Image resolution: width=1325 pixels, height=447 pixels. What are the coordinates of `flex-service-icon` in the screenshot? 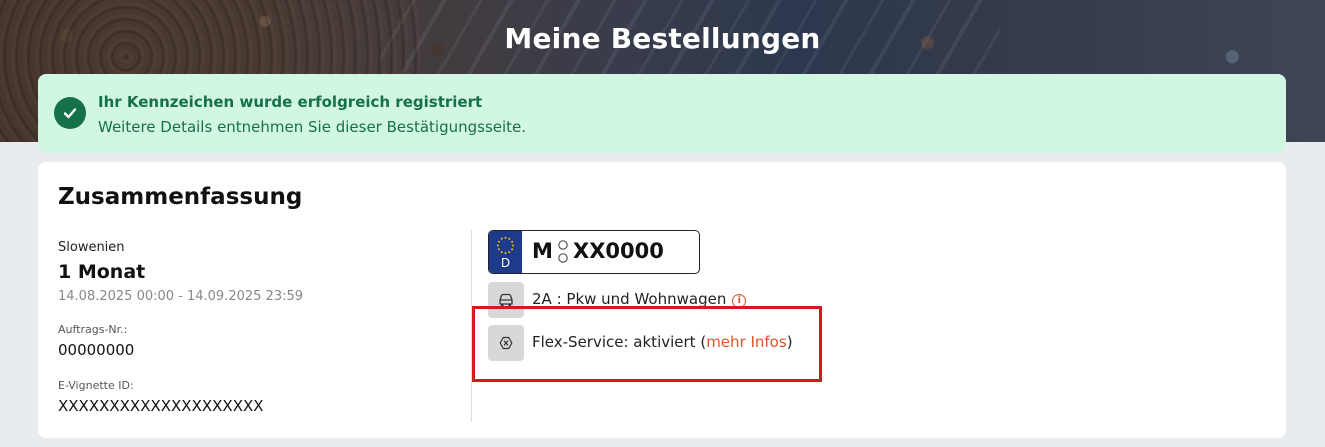 It's located at (506, 343).